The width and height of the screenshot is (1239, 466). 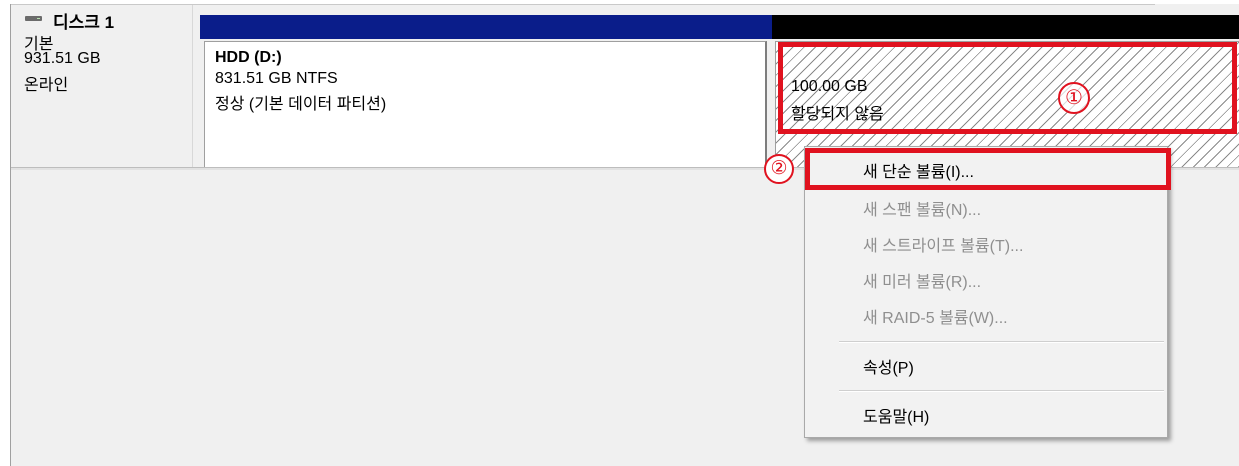 What do you see at coordinates (84, 22) in the screenshot?
I see `disk-name: 디스크 1` at bounding box center [84, 22].